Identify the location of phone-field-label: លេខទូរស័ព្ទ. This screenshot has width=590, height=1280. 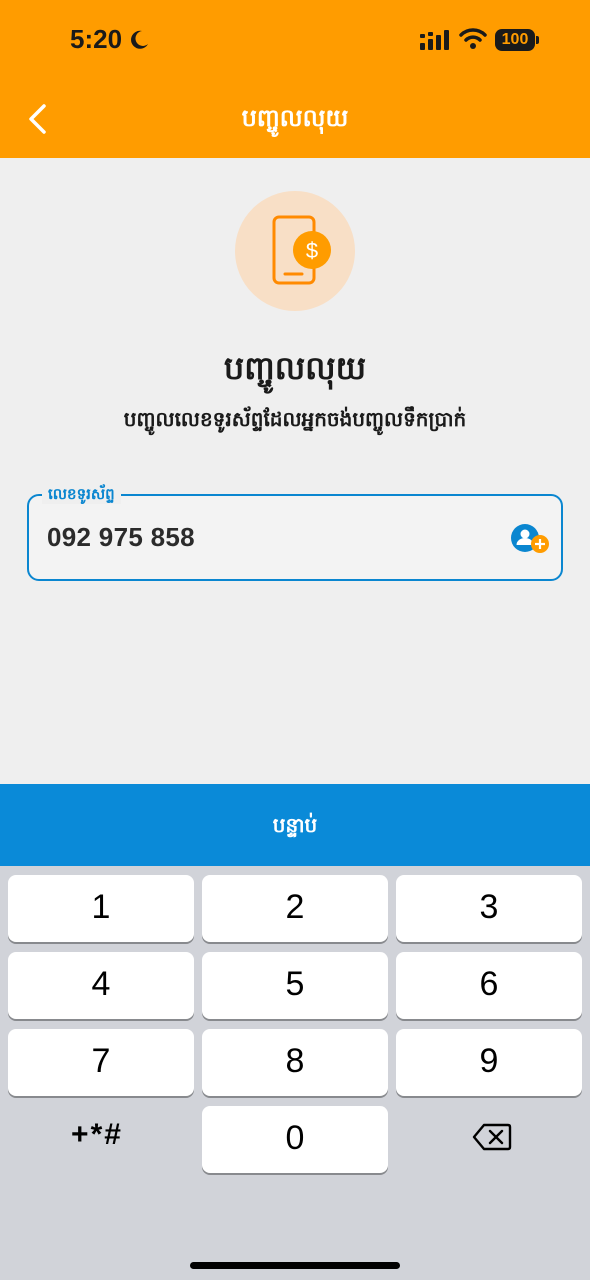
(81, 494).